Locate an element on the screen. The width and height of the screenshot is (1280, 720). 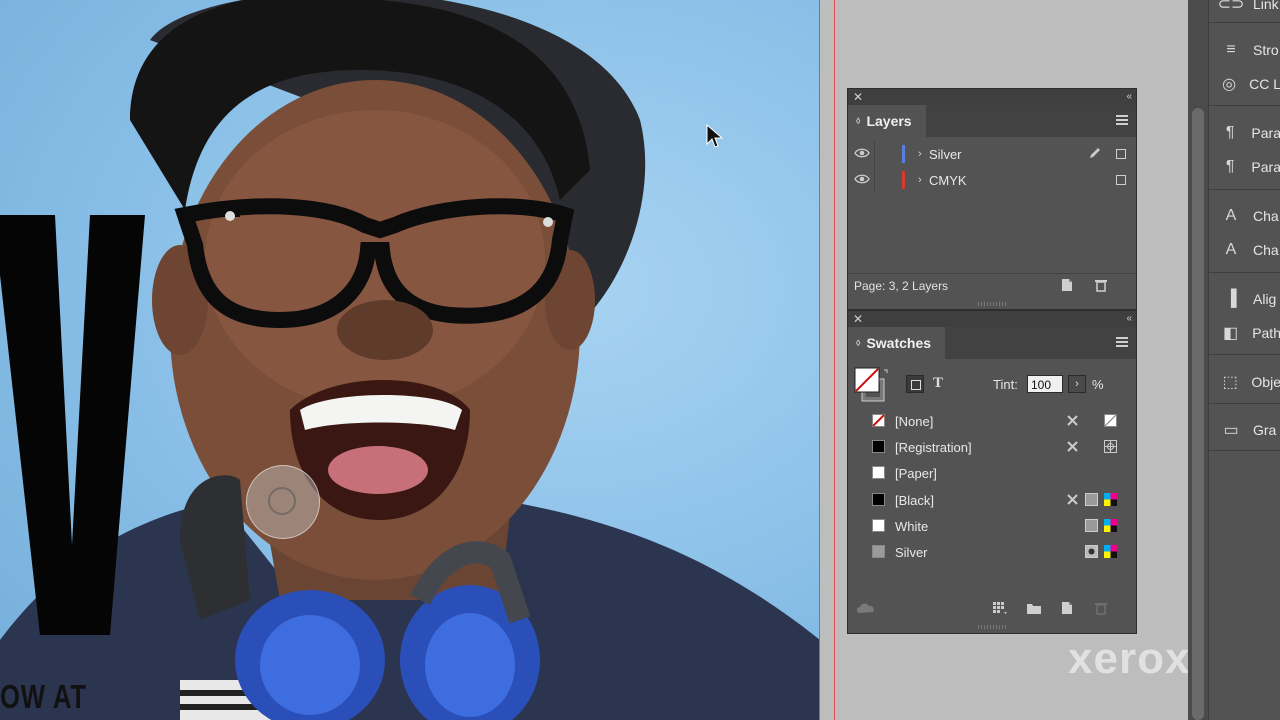
swatch-row: [None] is located at coordinates (992, 421).